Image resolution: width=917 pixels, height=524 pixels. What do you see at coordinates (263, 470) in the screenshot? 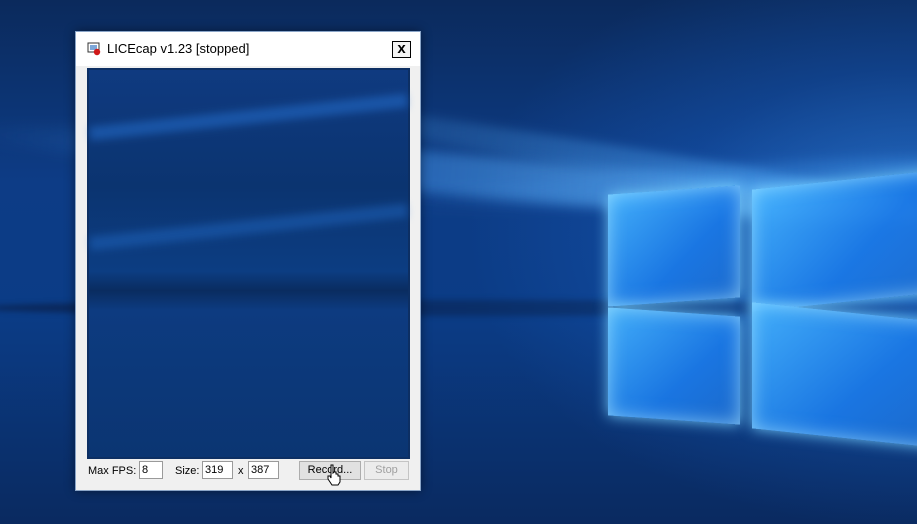
I see `height-input: 387` at bounding box center [263, 470].